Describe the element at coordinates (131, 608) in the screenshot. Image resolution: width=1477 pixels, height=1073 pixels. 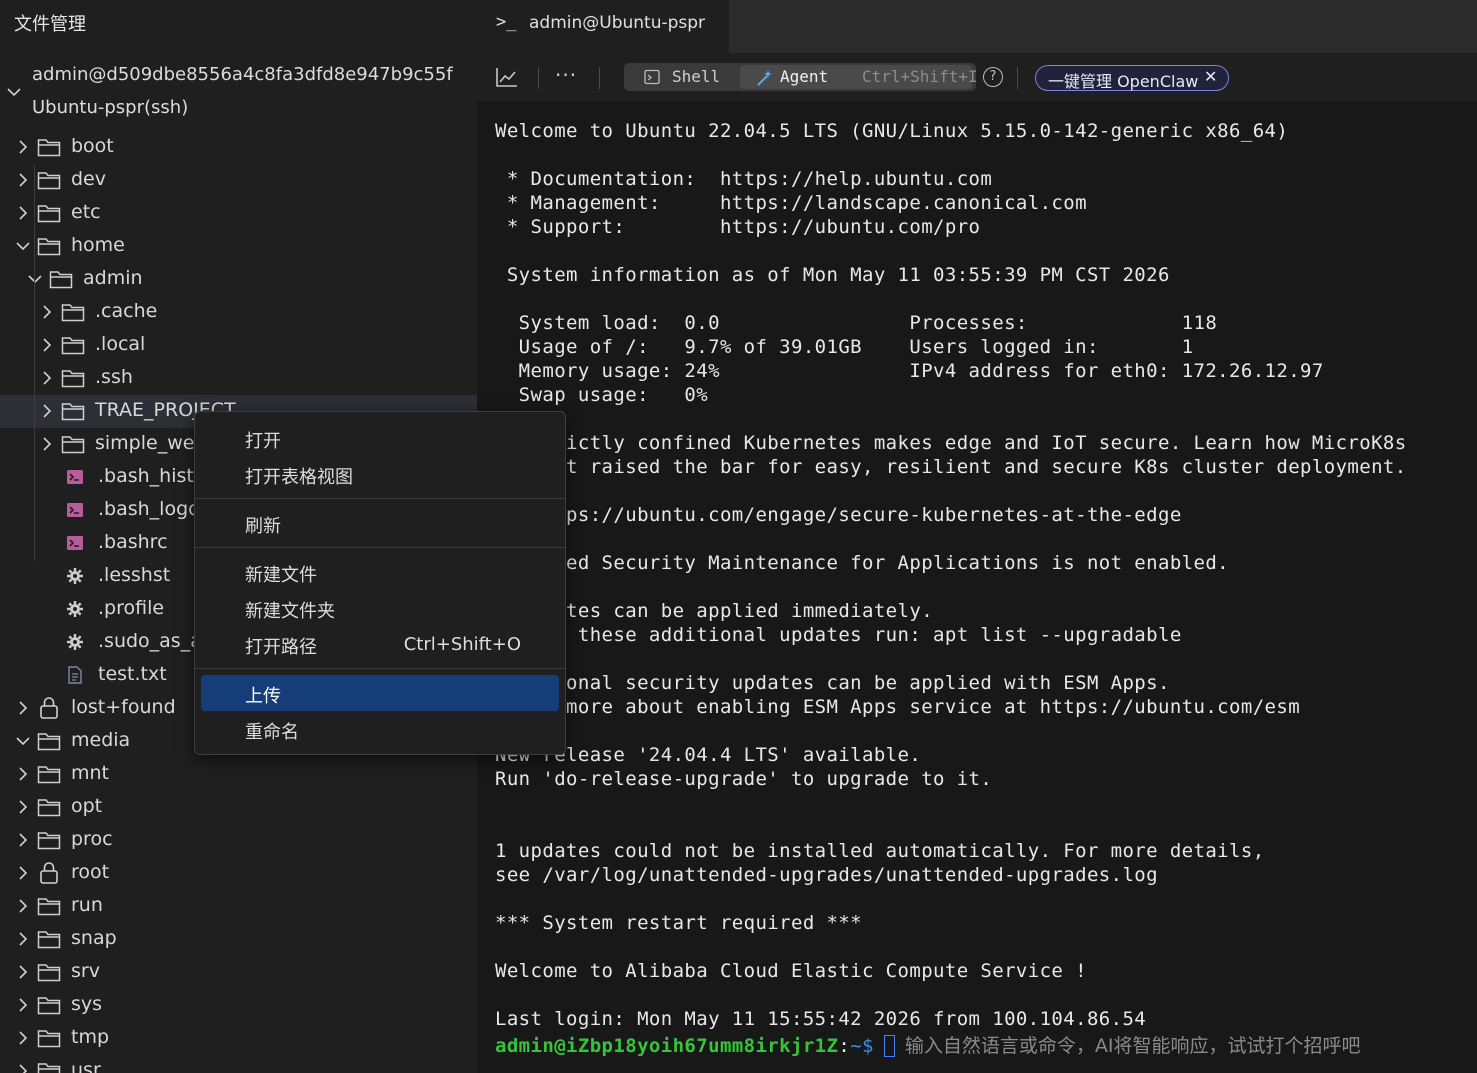
I see `tree-item-label: .profile` at that location.